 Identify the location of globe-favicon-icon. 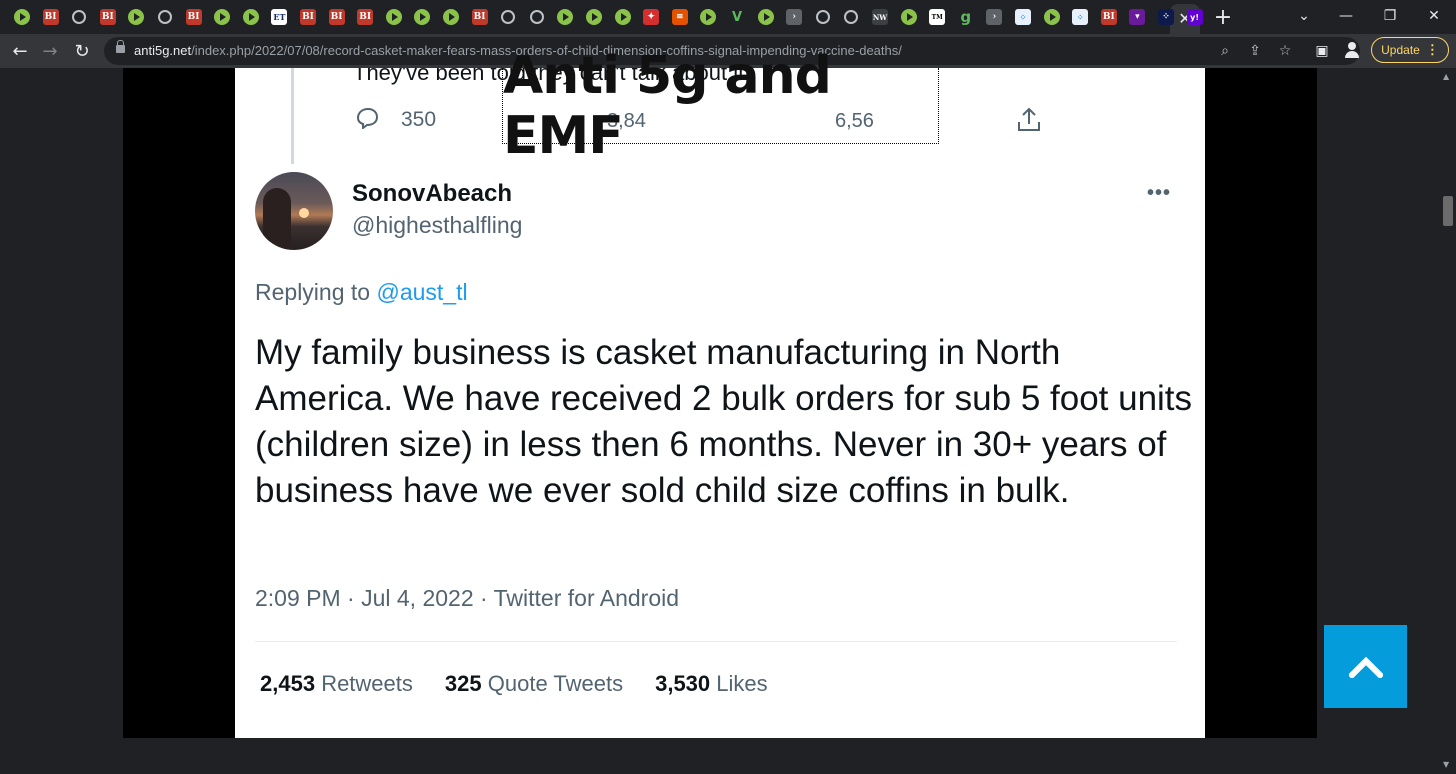
(851, 17).